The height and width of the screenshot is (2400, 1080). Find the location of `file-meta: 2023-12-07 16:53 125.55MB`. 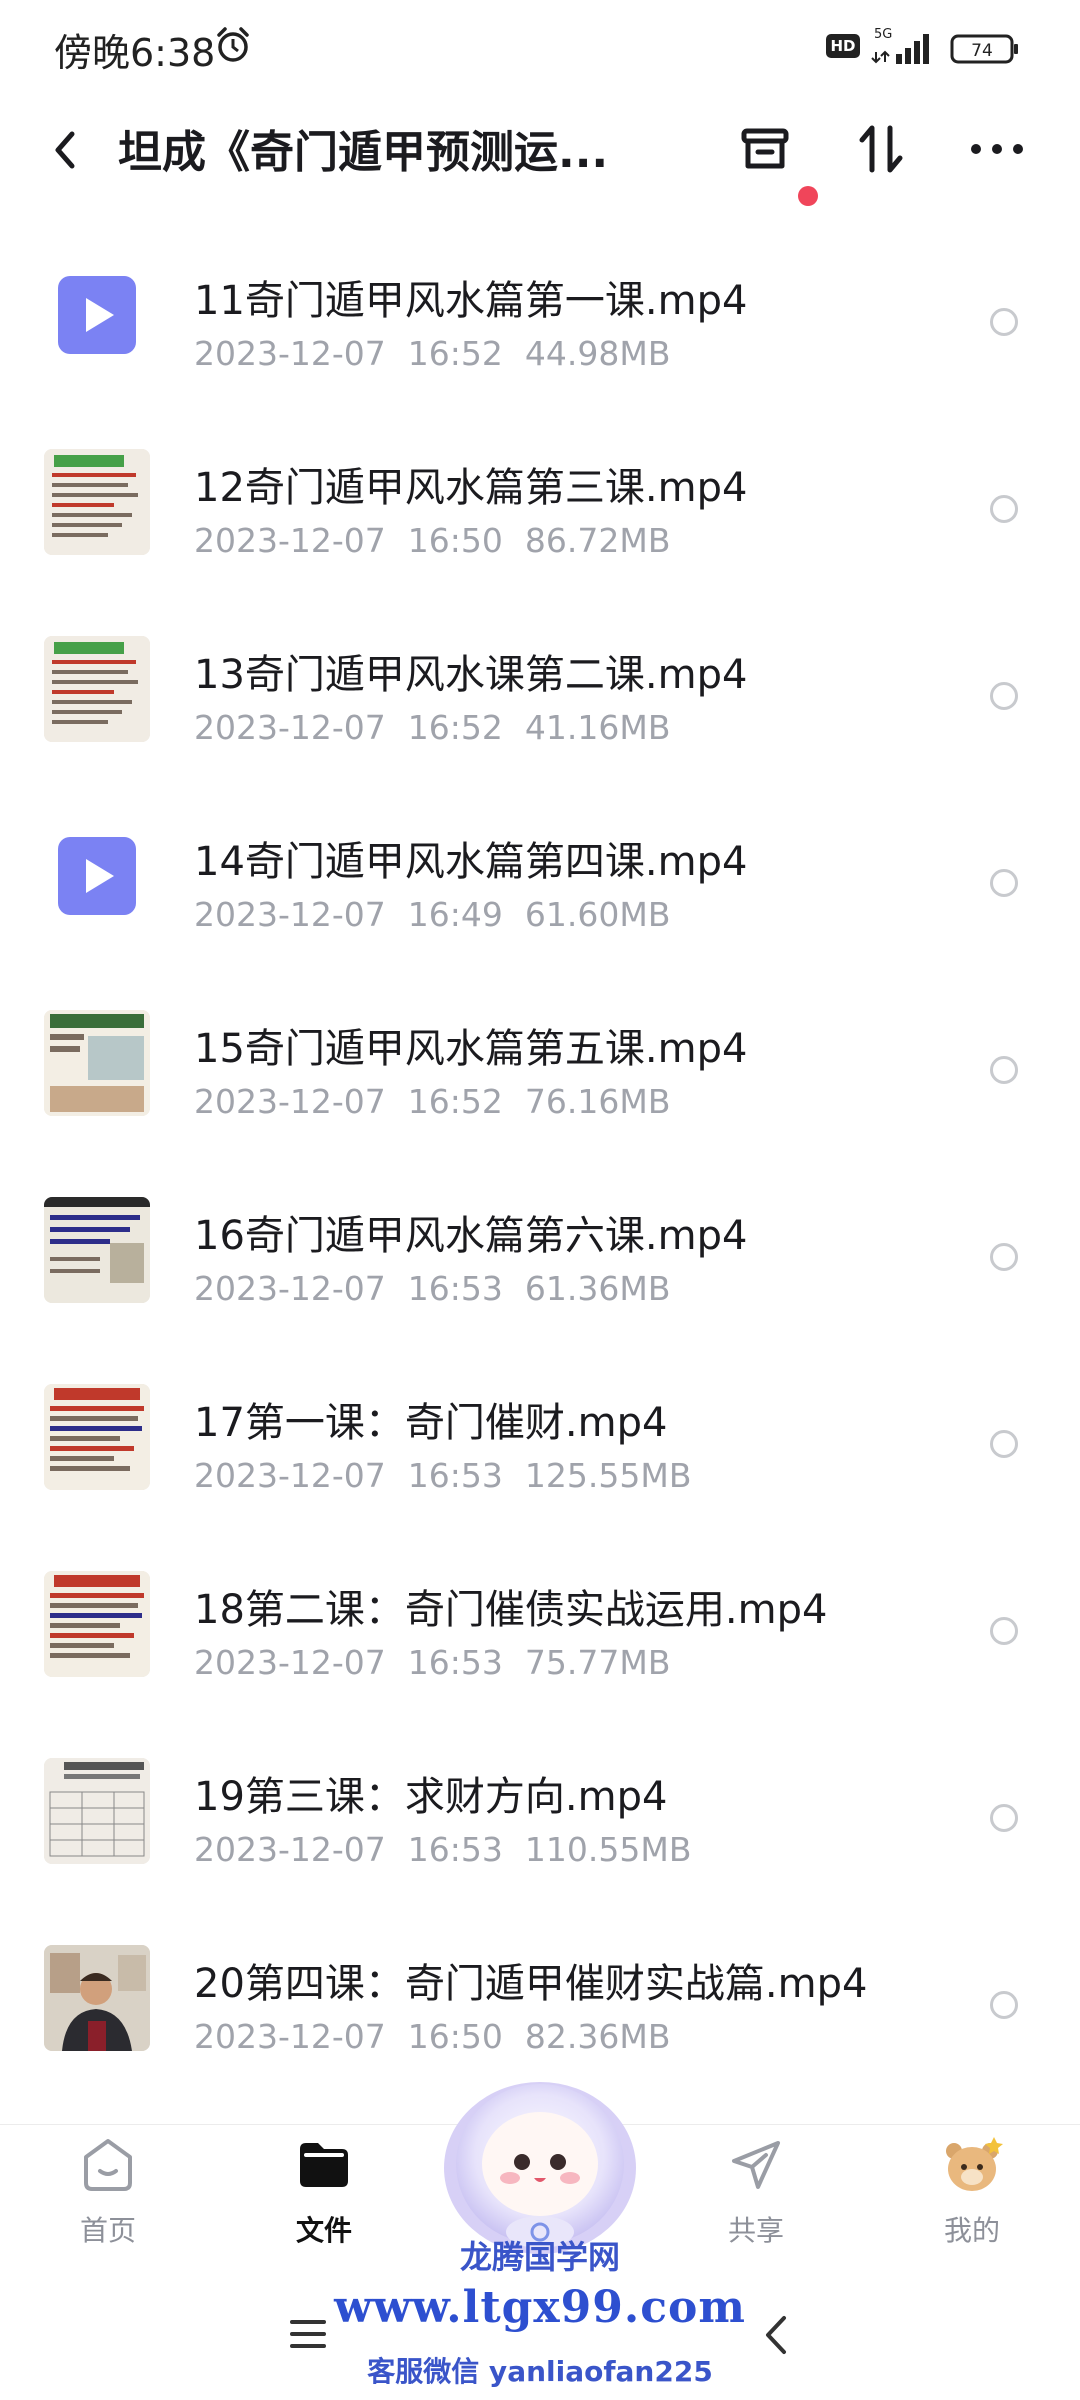

file-meta: 2023-12-07 16:53 125.55MB is located at coordinates (442, 1475).